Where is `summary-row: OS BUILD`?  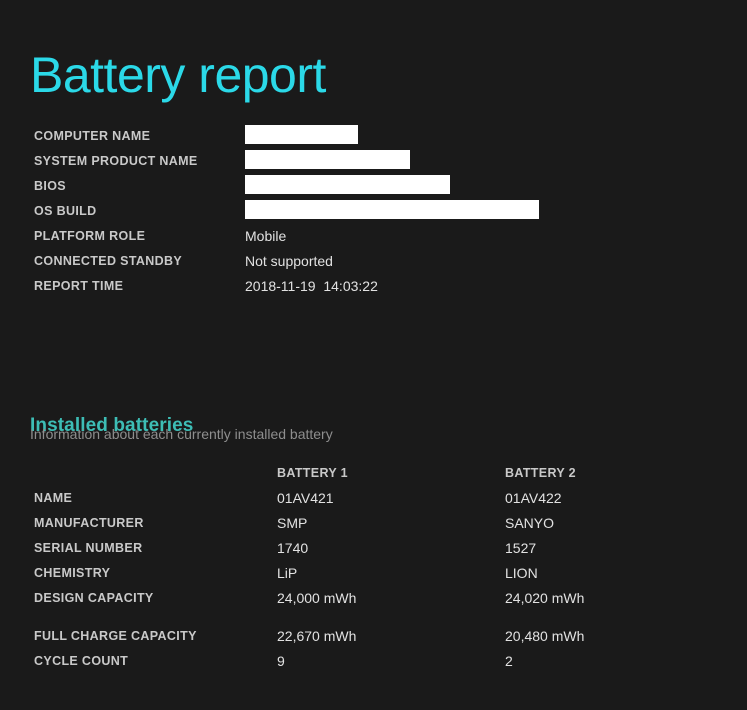 summary-row: OS BUILD is located at coordinates (374, 213).